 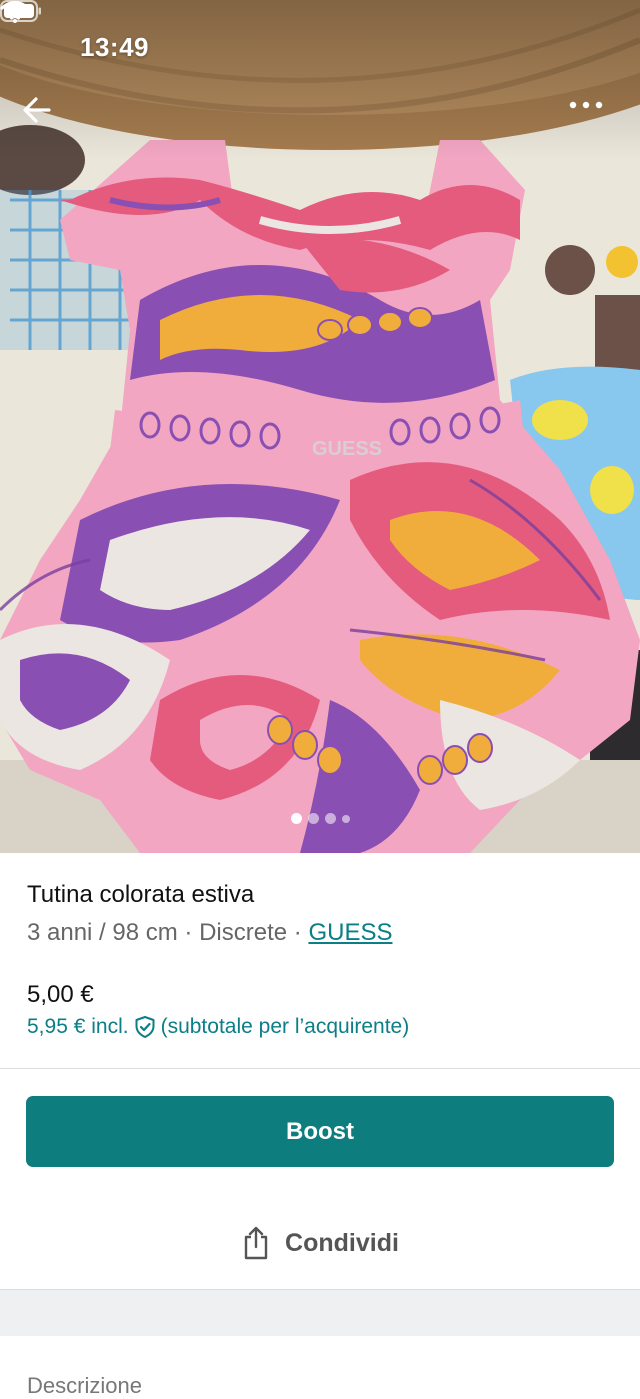 I want to click on battery-icon, so click(x=20, y=11).